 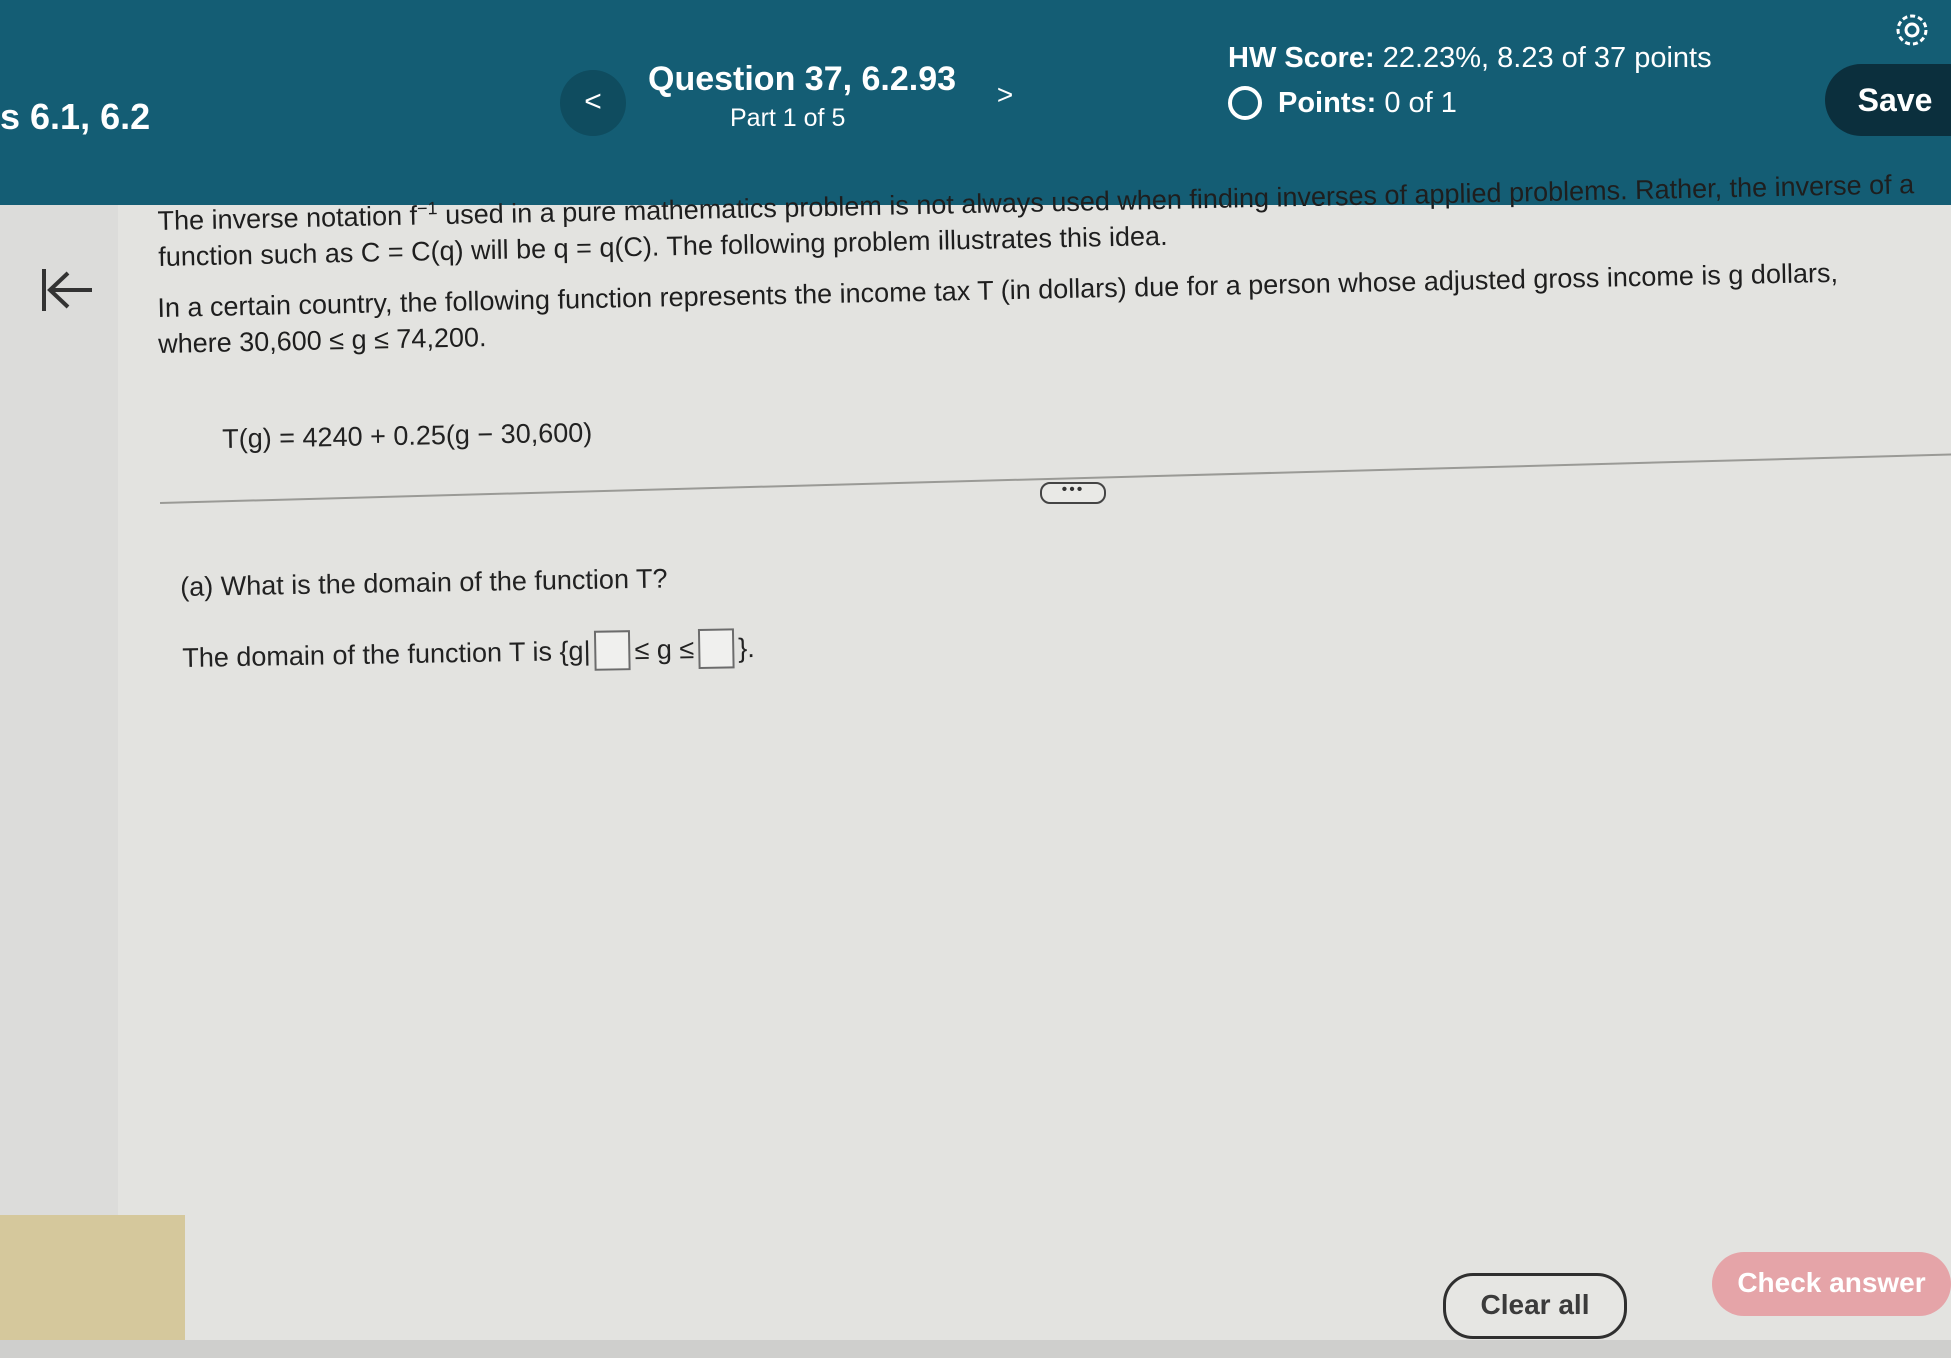 What do you see at coordinates (1073, 493) in the screenshot?
I see `more-button: •••` at bounding box center [1073, 493].